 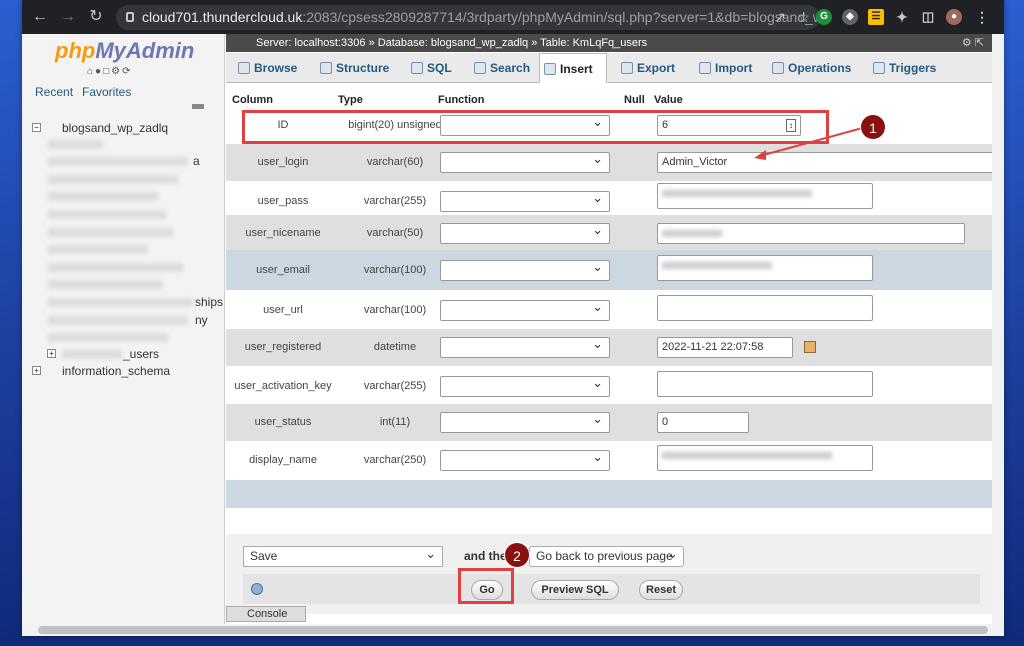 What do you see at coordinates (266, 614) in the screenshot?
I see `console-toggle: Console` at bounding box center [266, 614].